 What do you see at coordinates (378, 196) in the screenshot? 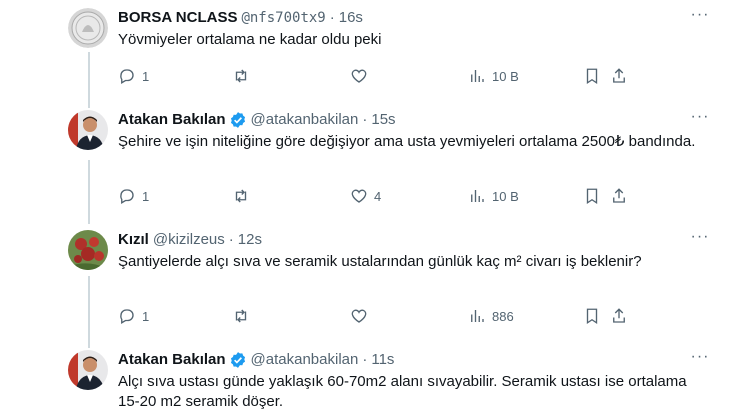
I see `like-count: 4` at bounding box center [378, 196].